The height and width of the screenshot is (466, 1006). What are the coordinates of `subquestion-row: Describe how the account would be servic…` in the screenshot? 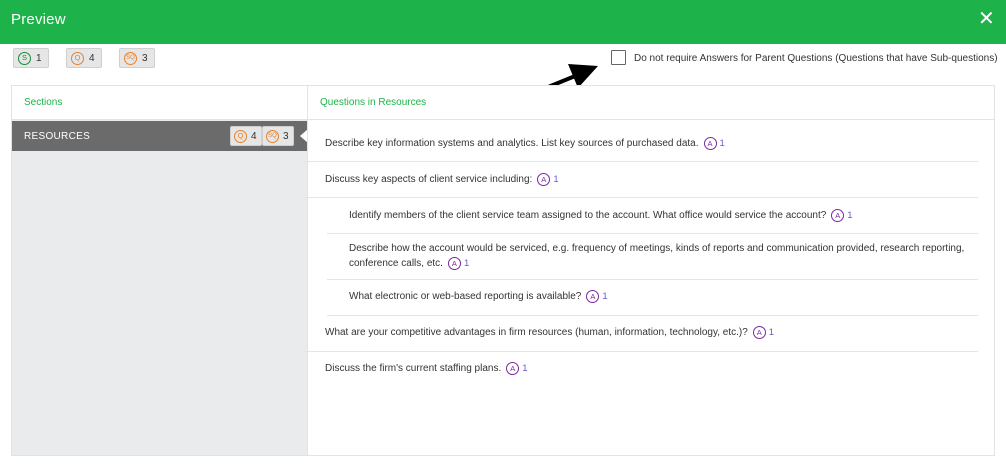 It's located at (652, 257).